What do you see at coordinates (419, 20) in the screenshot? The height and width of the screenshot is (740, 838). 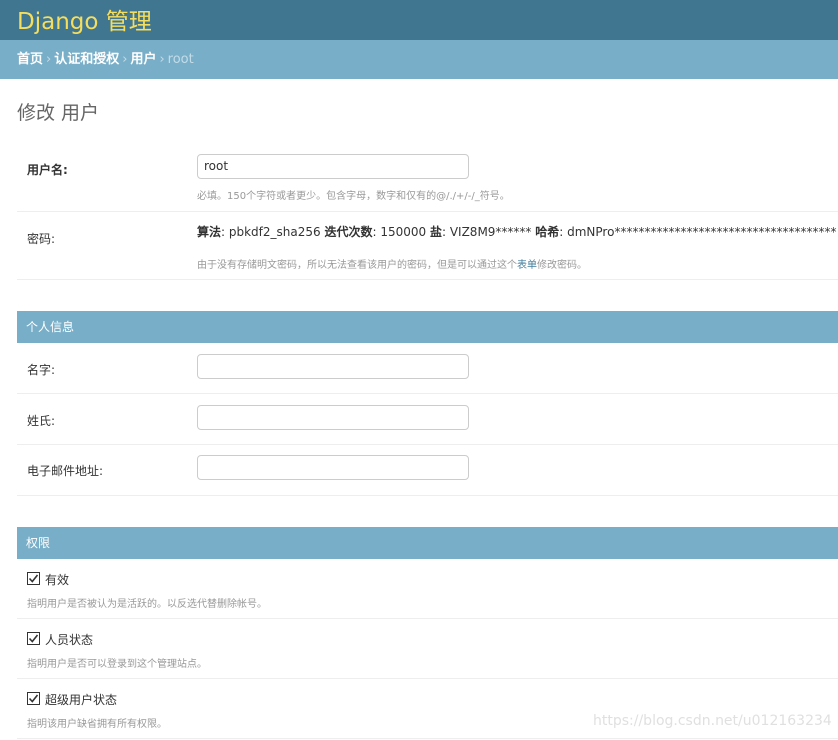 I see `header-bar: Django 管理` at bounding box center [419, 20].